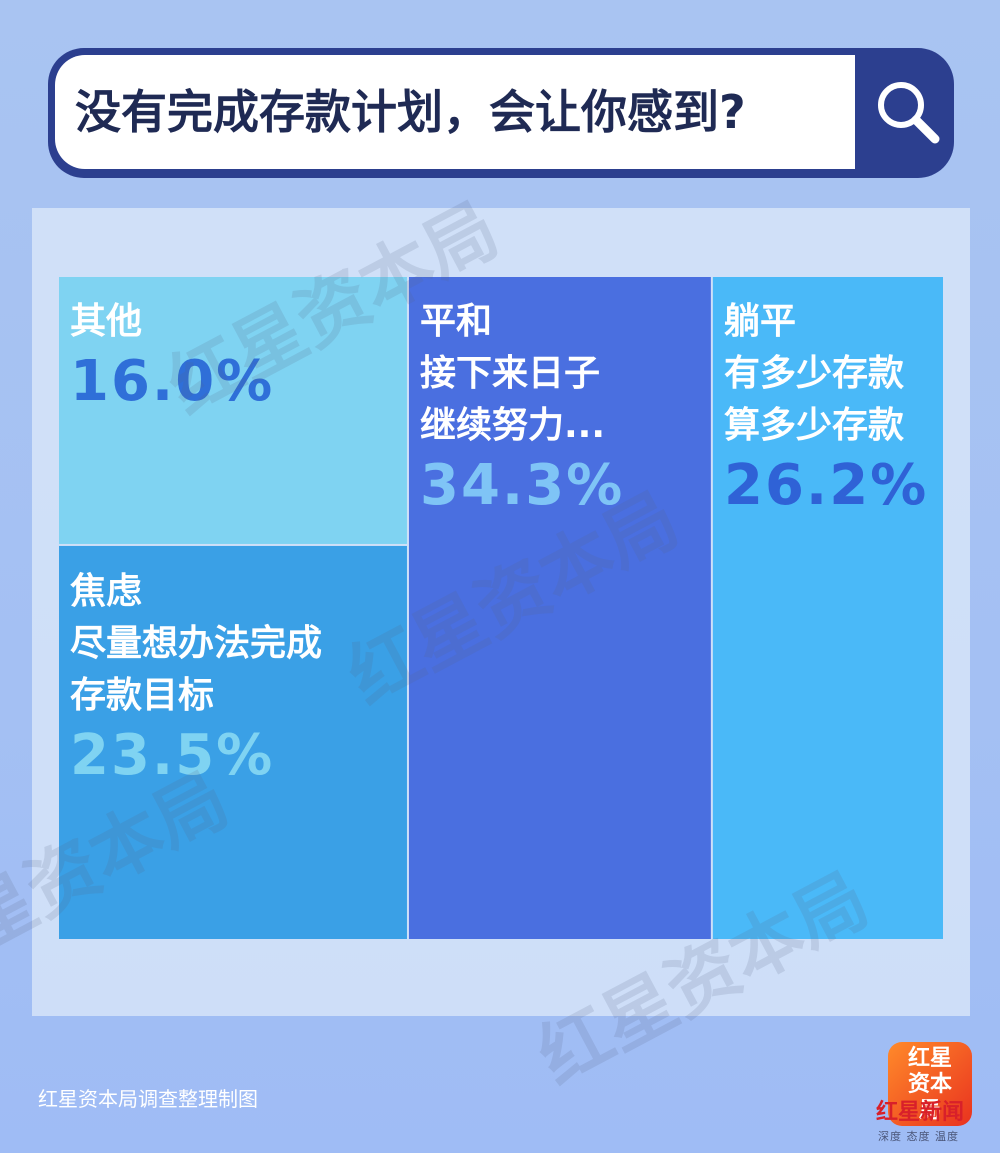 The width and height of the screenshot is (1000, 1153). Describe the element at coordinates (814, 425) in the screenshot. I see `label-lying-flat-line3: 算多少存款` at that location.